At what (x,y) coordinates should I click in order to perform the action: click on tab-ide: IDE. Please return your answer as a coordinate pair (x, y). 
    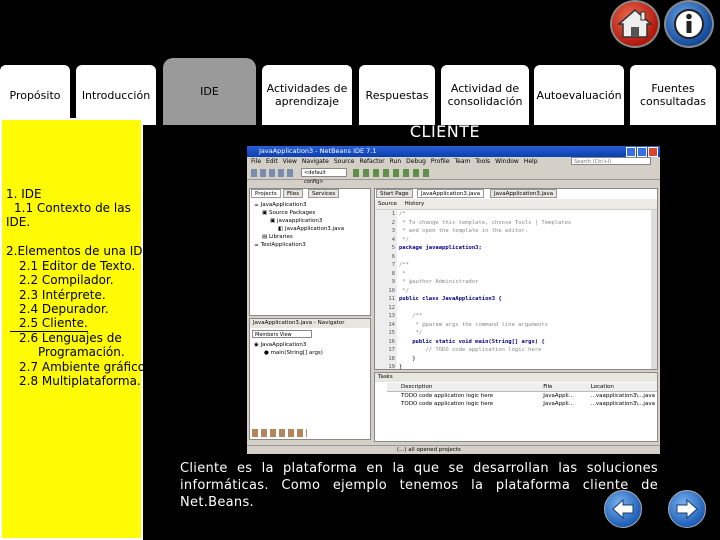
    Looking at the image, I should click on (209, 91).